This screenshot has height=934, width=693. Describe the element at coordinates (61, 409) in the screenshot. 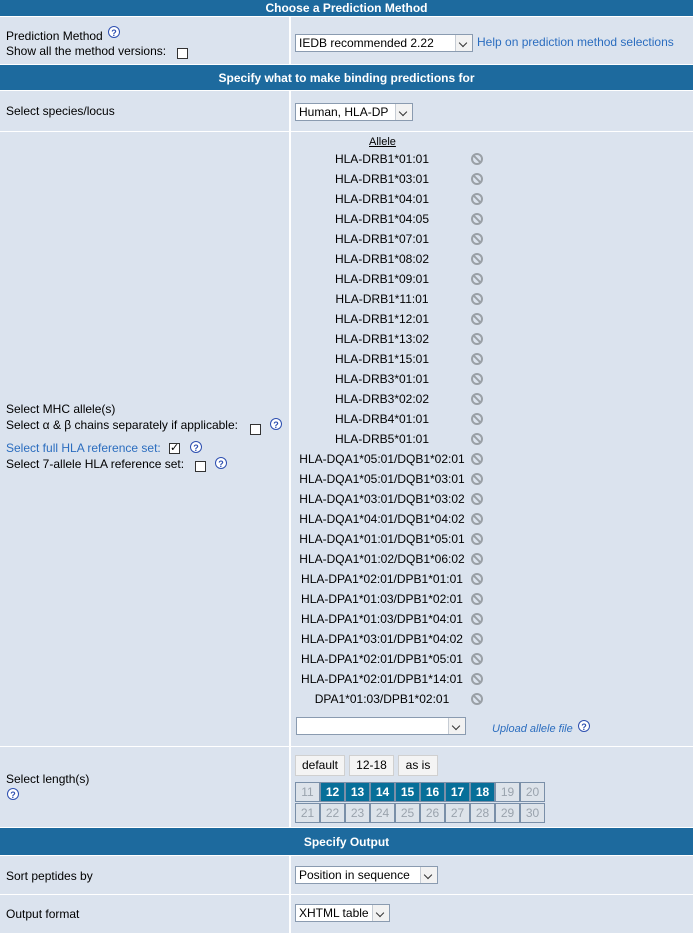

I see `mhc-label: Select MHC allele(s)` at that location.